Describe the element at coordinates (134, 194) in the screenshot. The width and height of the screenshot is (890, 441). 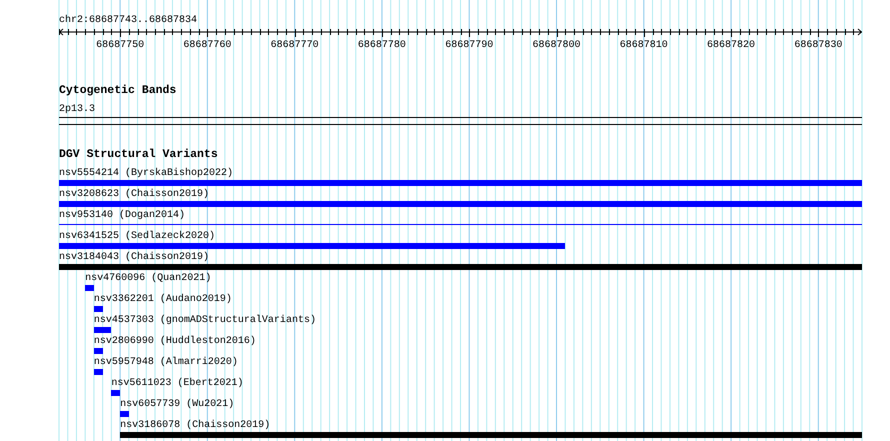
I see `feature-label: nsv3208623 (Chaisson2019)` at that location.